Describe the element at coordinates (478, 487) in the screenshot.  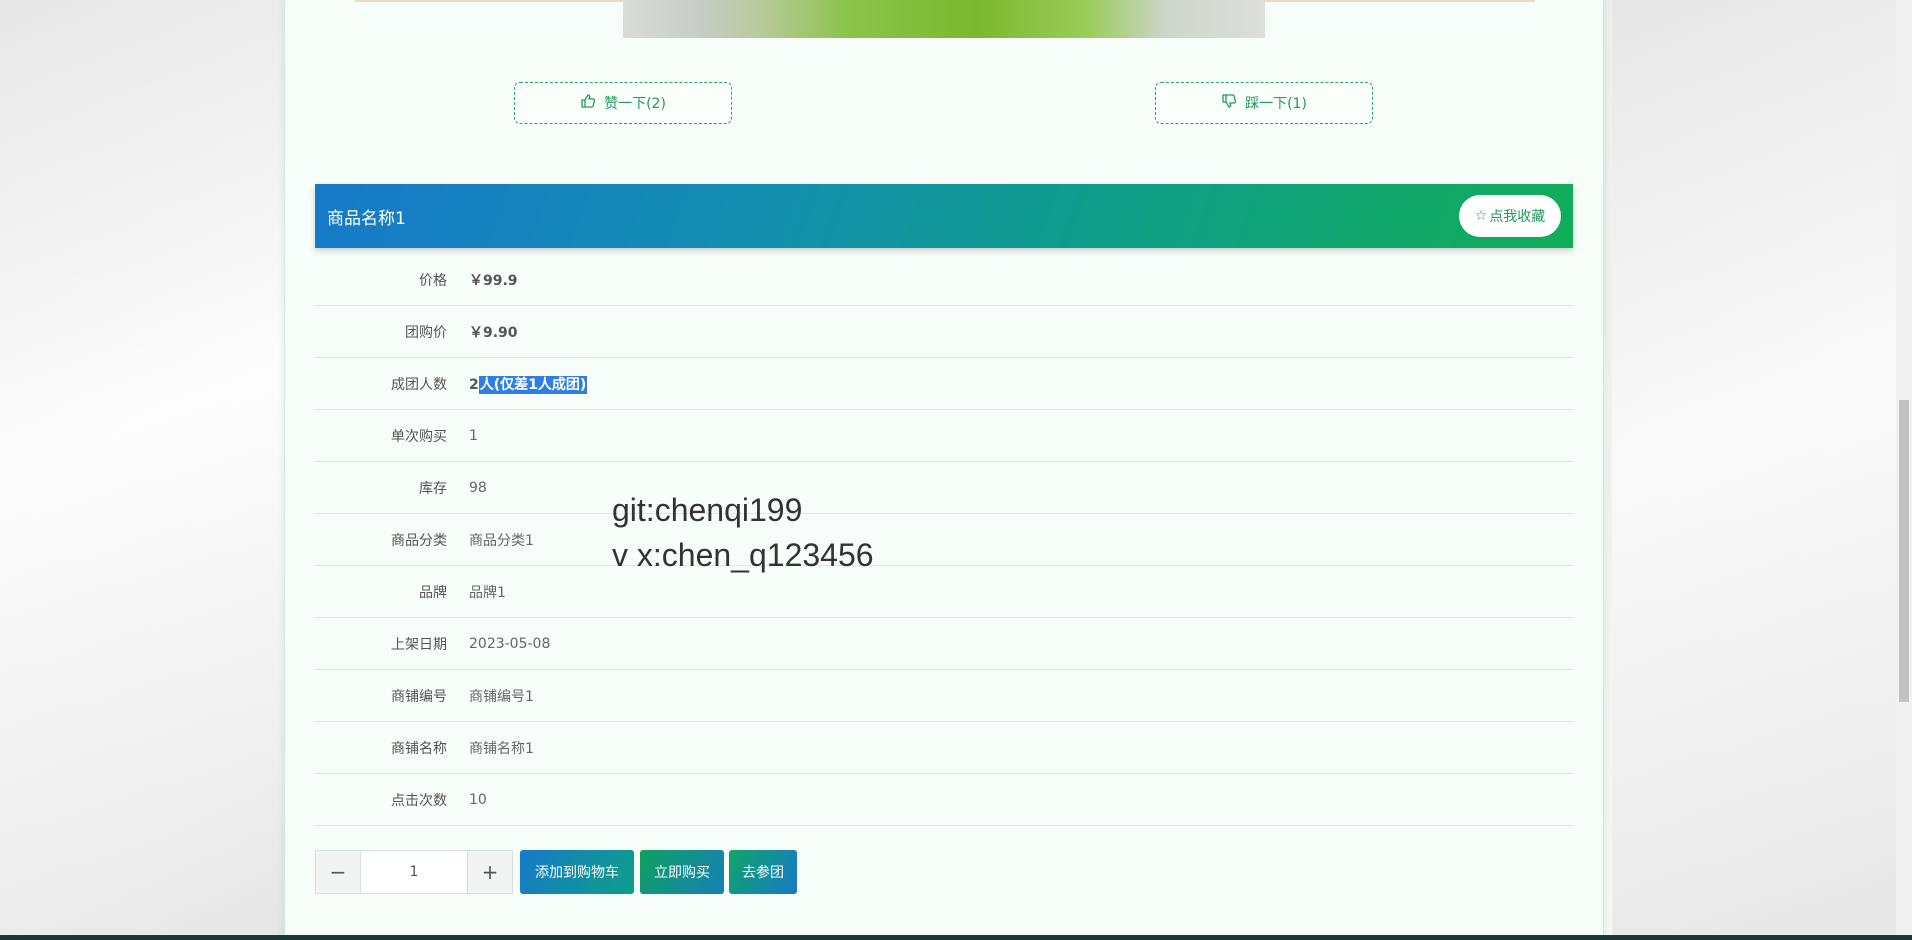
I see `info-value: 98` at that location.